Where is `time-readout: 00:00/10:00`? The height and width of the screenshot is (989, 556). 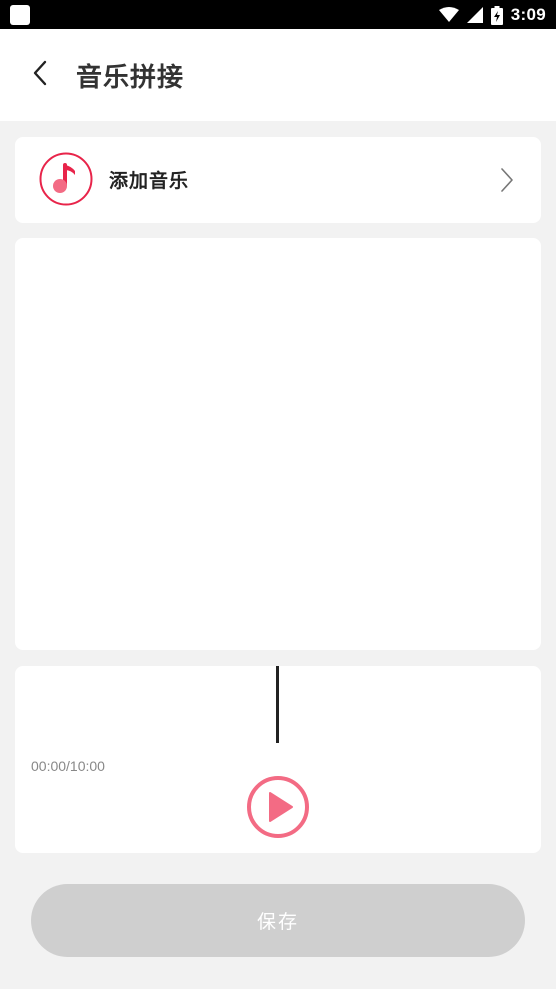
time-readout: 00:00/10:00 is located at coordinates (68, 766).